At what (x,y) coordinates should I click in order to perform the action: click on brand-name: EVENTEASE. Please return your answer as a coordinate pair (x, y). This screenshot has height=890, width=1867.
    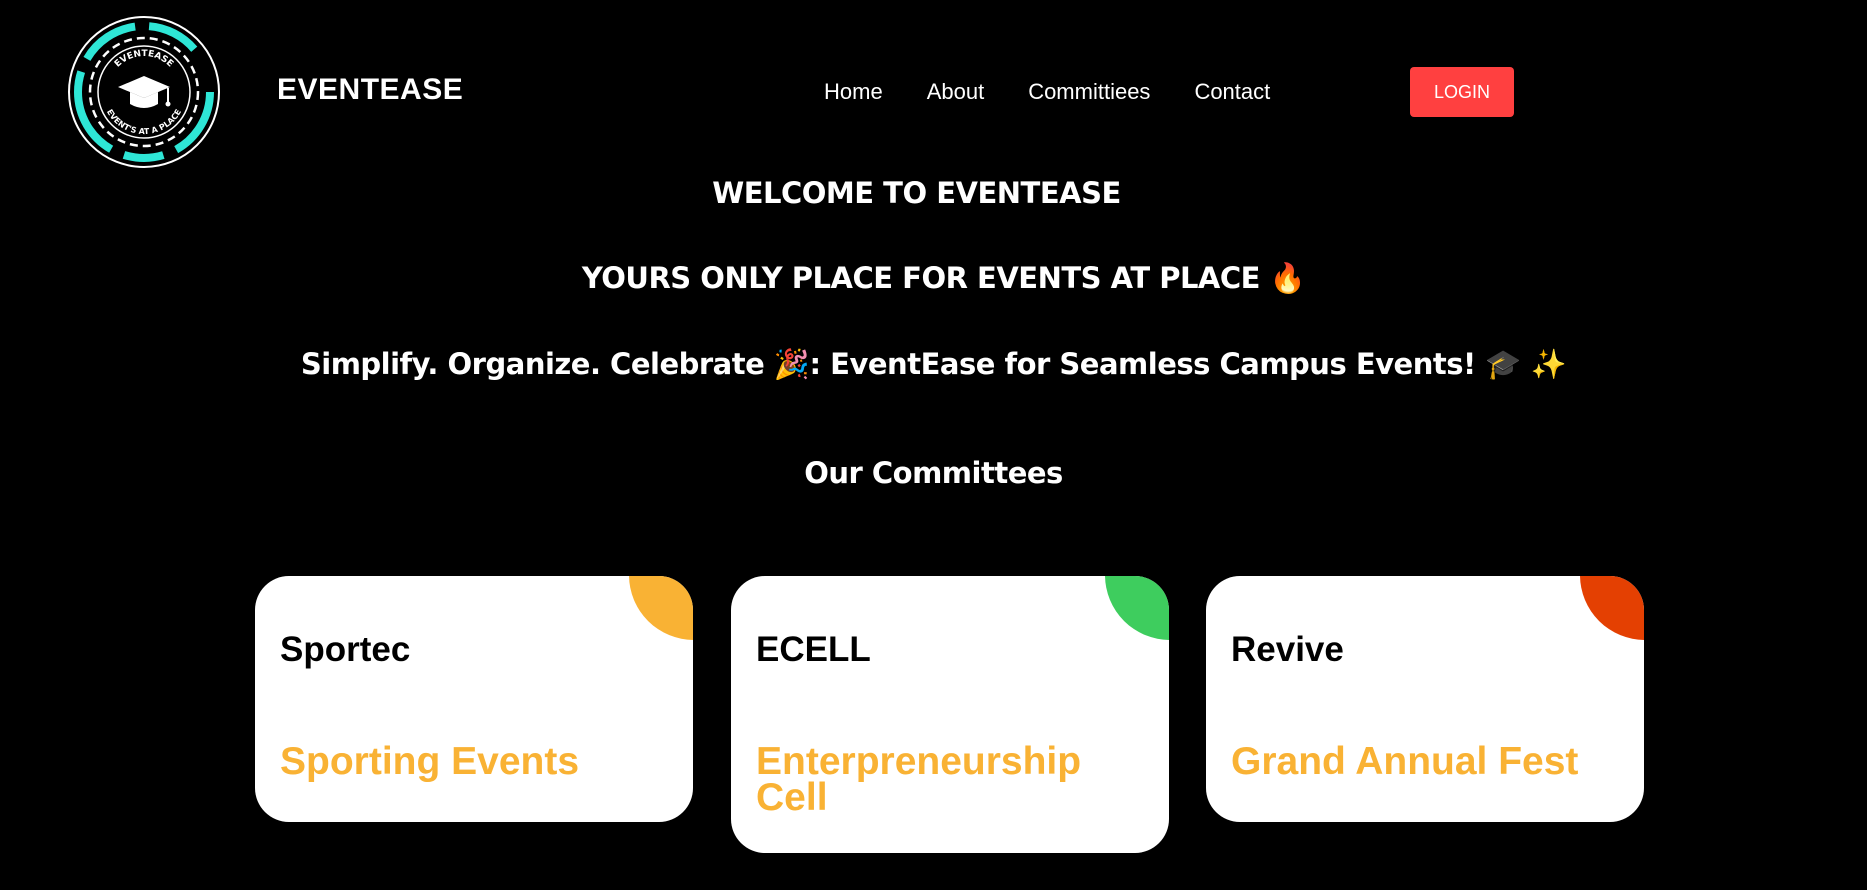
    Looking at the image, I should click on (370, 89).